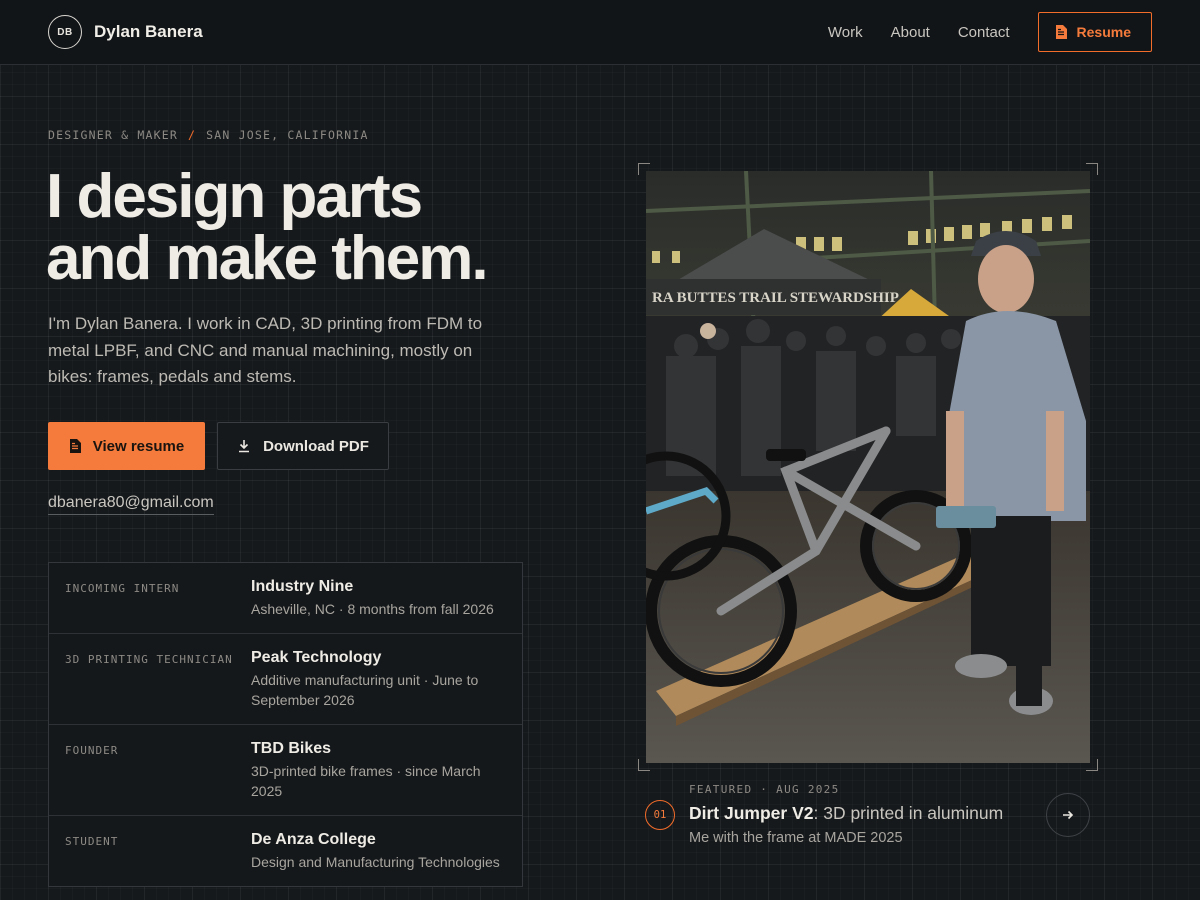 This screenshot has height=900, width=1200. What do you see at coordinates (845, 32) in the screenshot?
I see `nav-link-work: Work` at bounding box center [845, 32].